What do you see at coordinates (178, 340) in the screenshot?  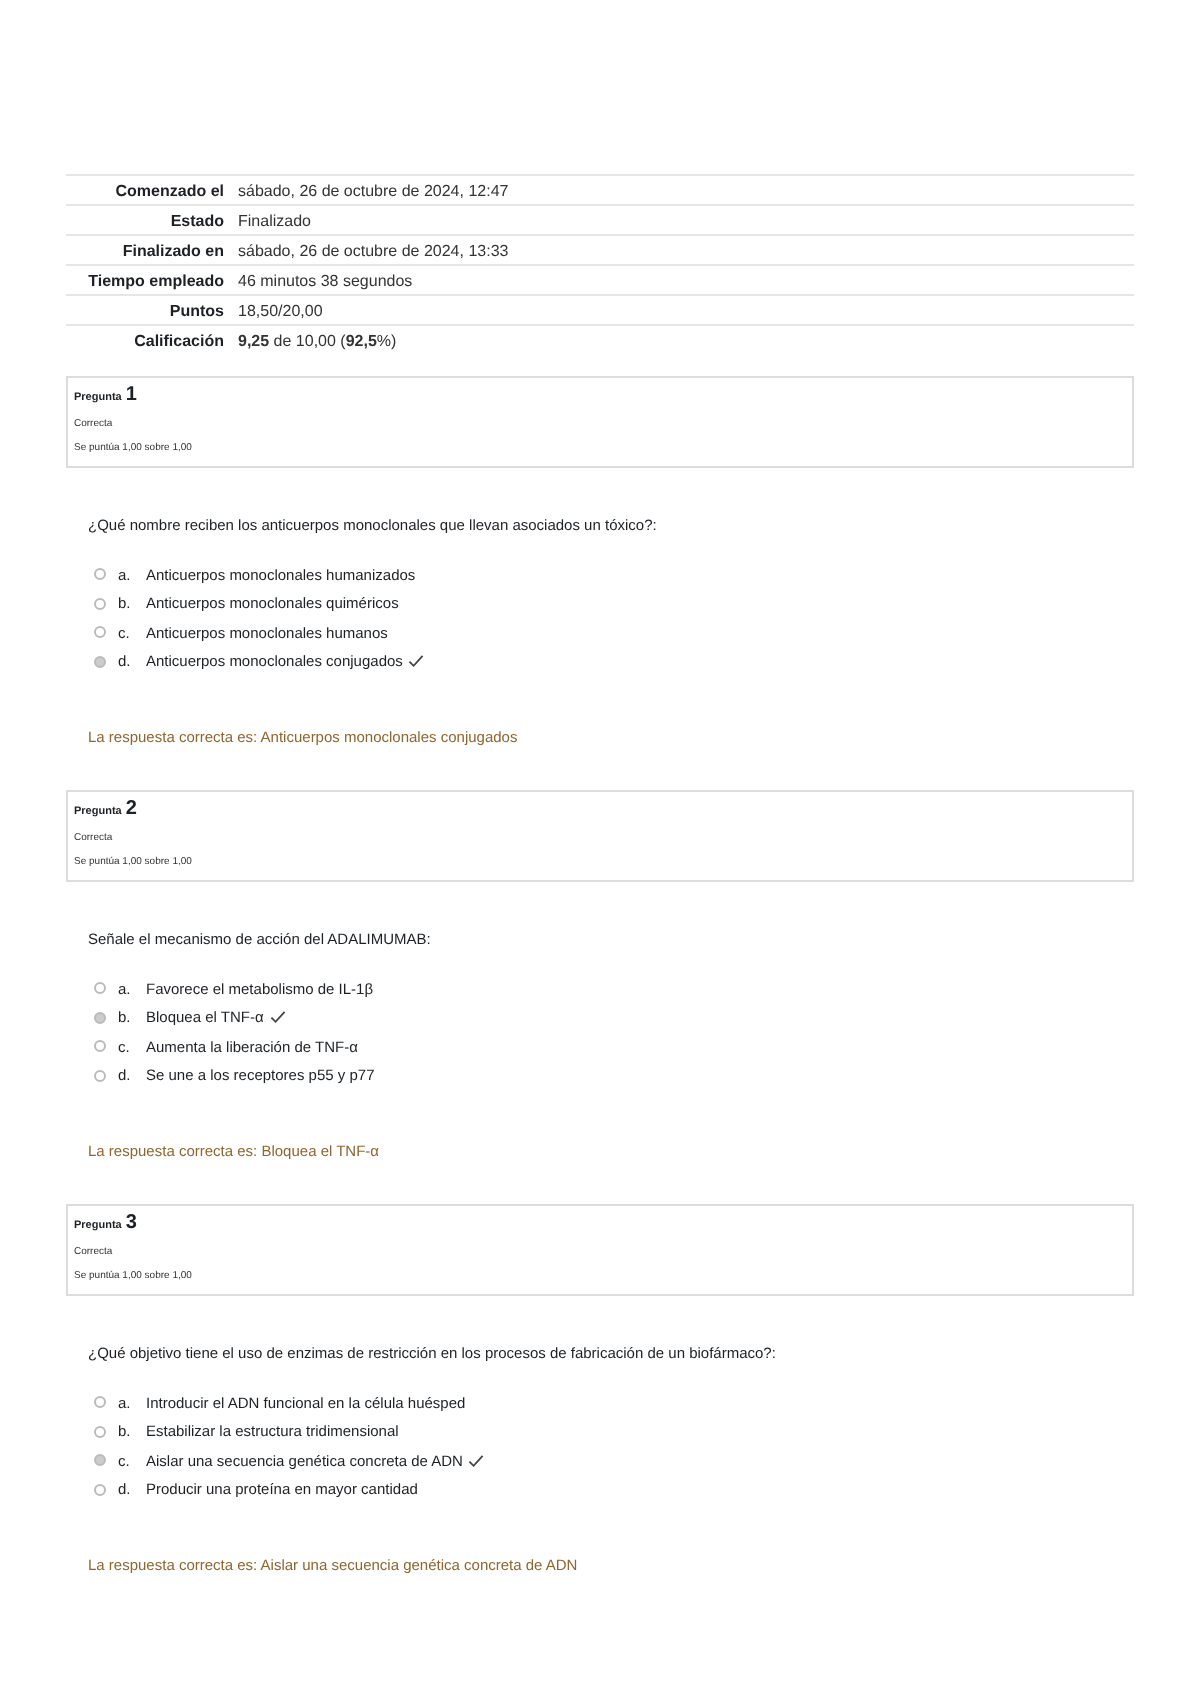 I see `summary-label: Calificación` at bounding box center [178, 340].